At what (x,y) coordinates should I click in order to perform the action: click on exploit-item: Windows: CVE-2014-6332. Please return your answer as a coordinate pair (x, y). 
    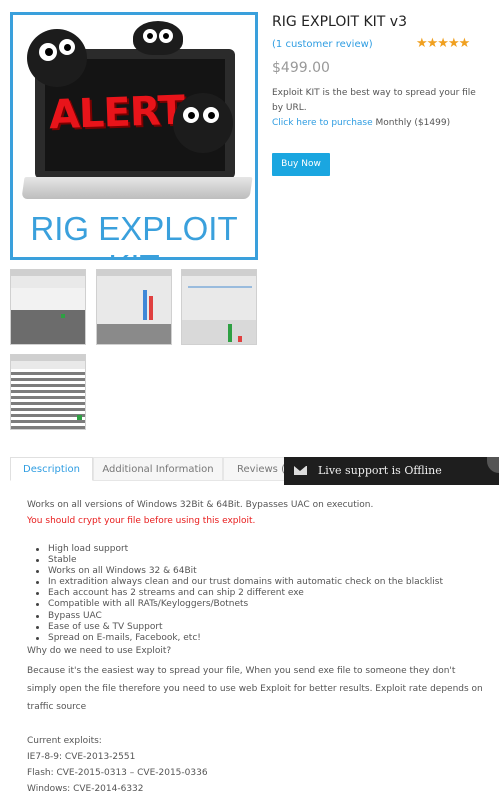
    Looking at the image, I should click on (85, 789).